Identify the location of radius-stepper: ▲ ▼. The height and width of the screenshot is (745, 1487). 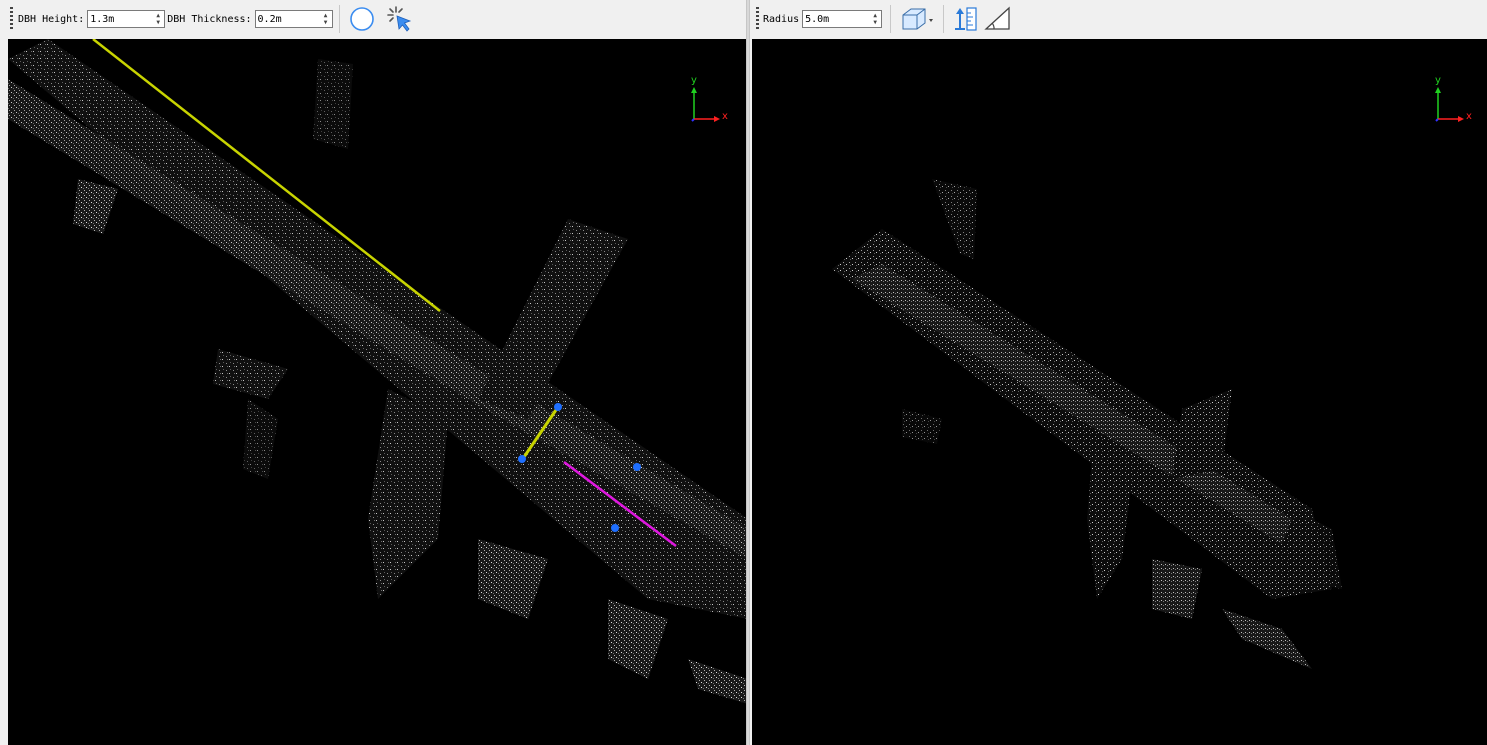
(875, 19).